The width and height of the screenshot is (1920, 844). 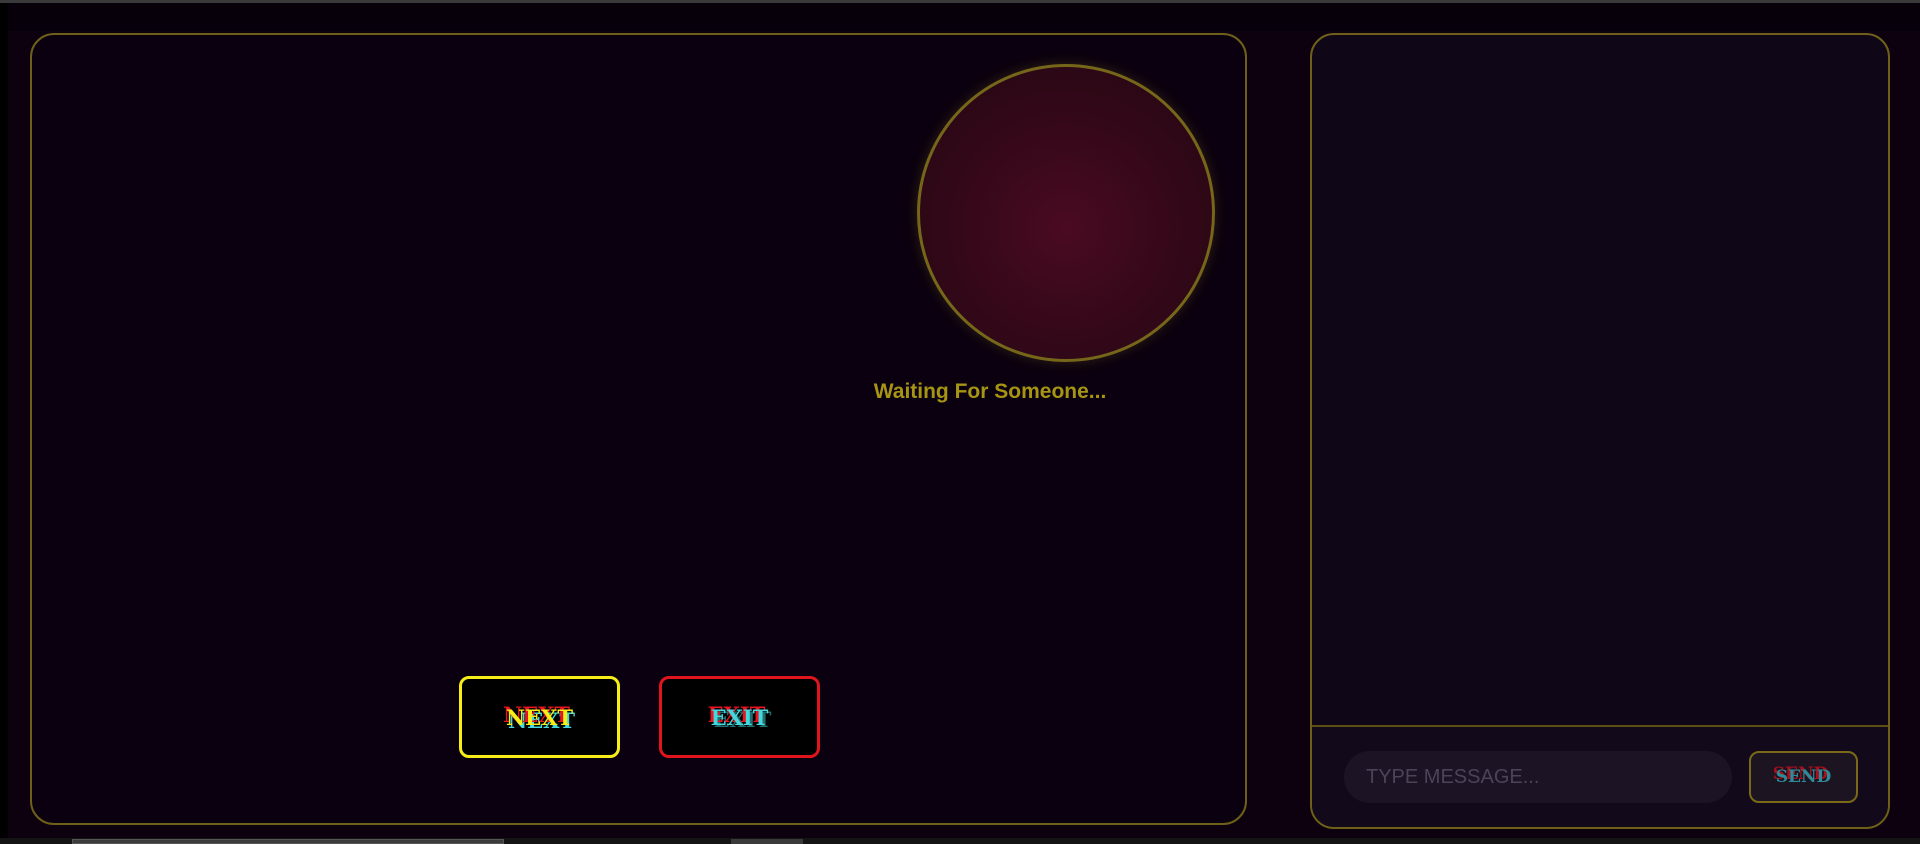 What do you see at coordinates (1538, 777) in the screenshot?
I see `message-input` at bounding box center [1538, 777].